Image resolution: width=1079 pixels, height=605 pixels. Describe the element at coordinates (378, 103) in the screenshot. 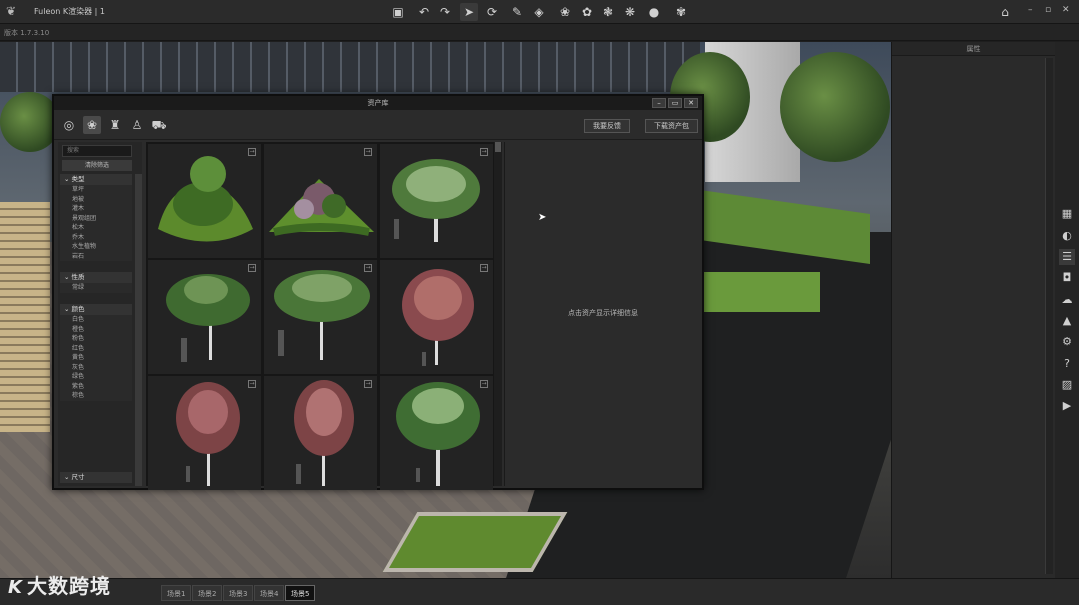

I see `dialog-title: 资产库` at that location.